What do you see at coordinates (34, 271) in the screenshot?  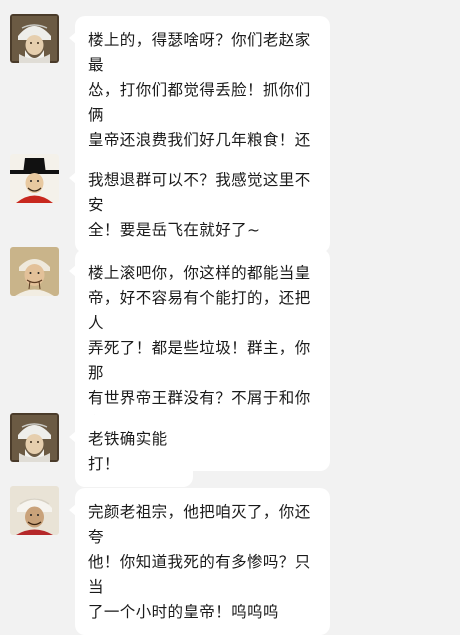 I see `mongol-khan-fur-hat-avatar` at bounding box center [34, 271].